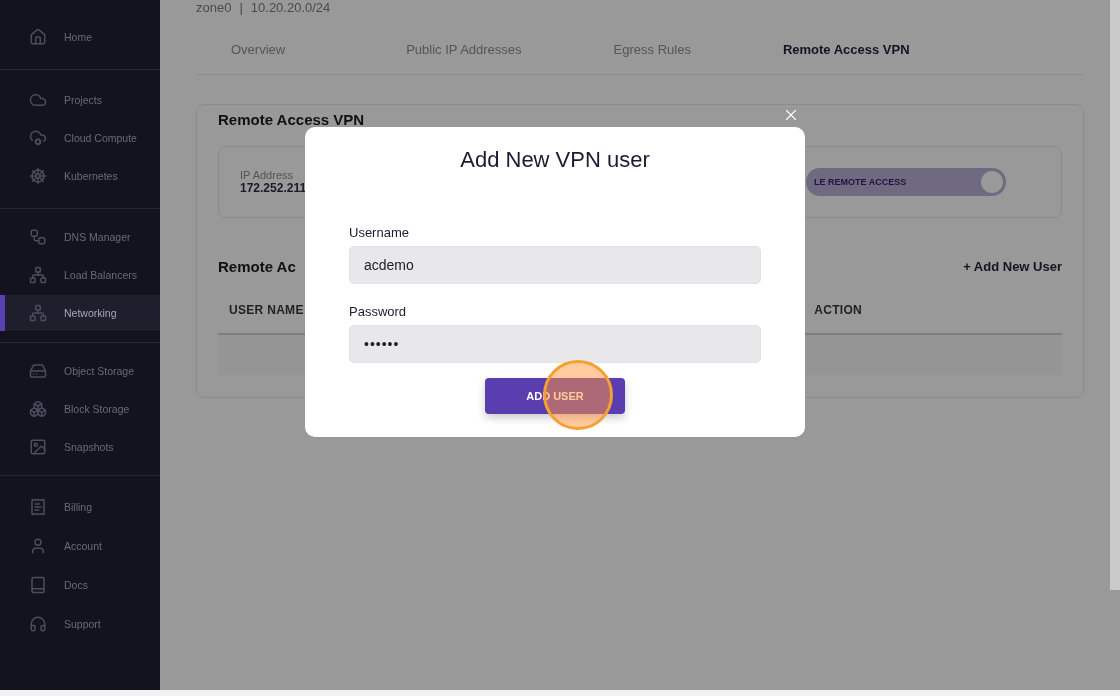 This screenshot has width=1120, height=696. Describe the element at coordinates (267, 175) in the screenshot. I see `ip-label: IP Address` at that location.